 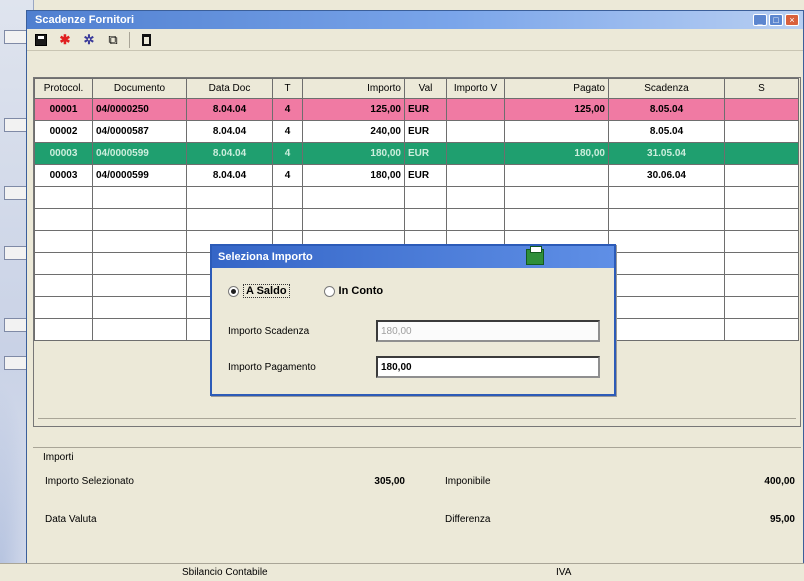 I want to click on cell-protocol: 00002, so click(x=63, y=131).